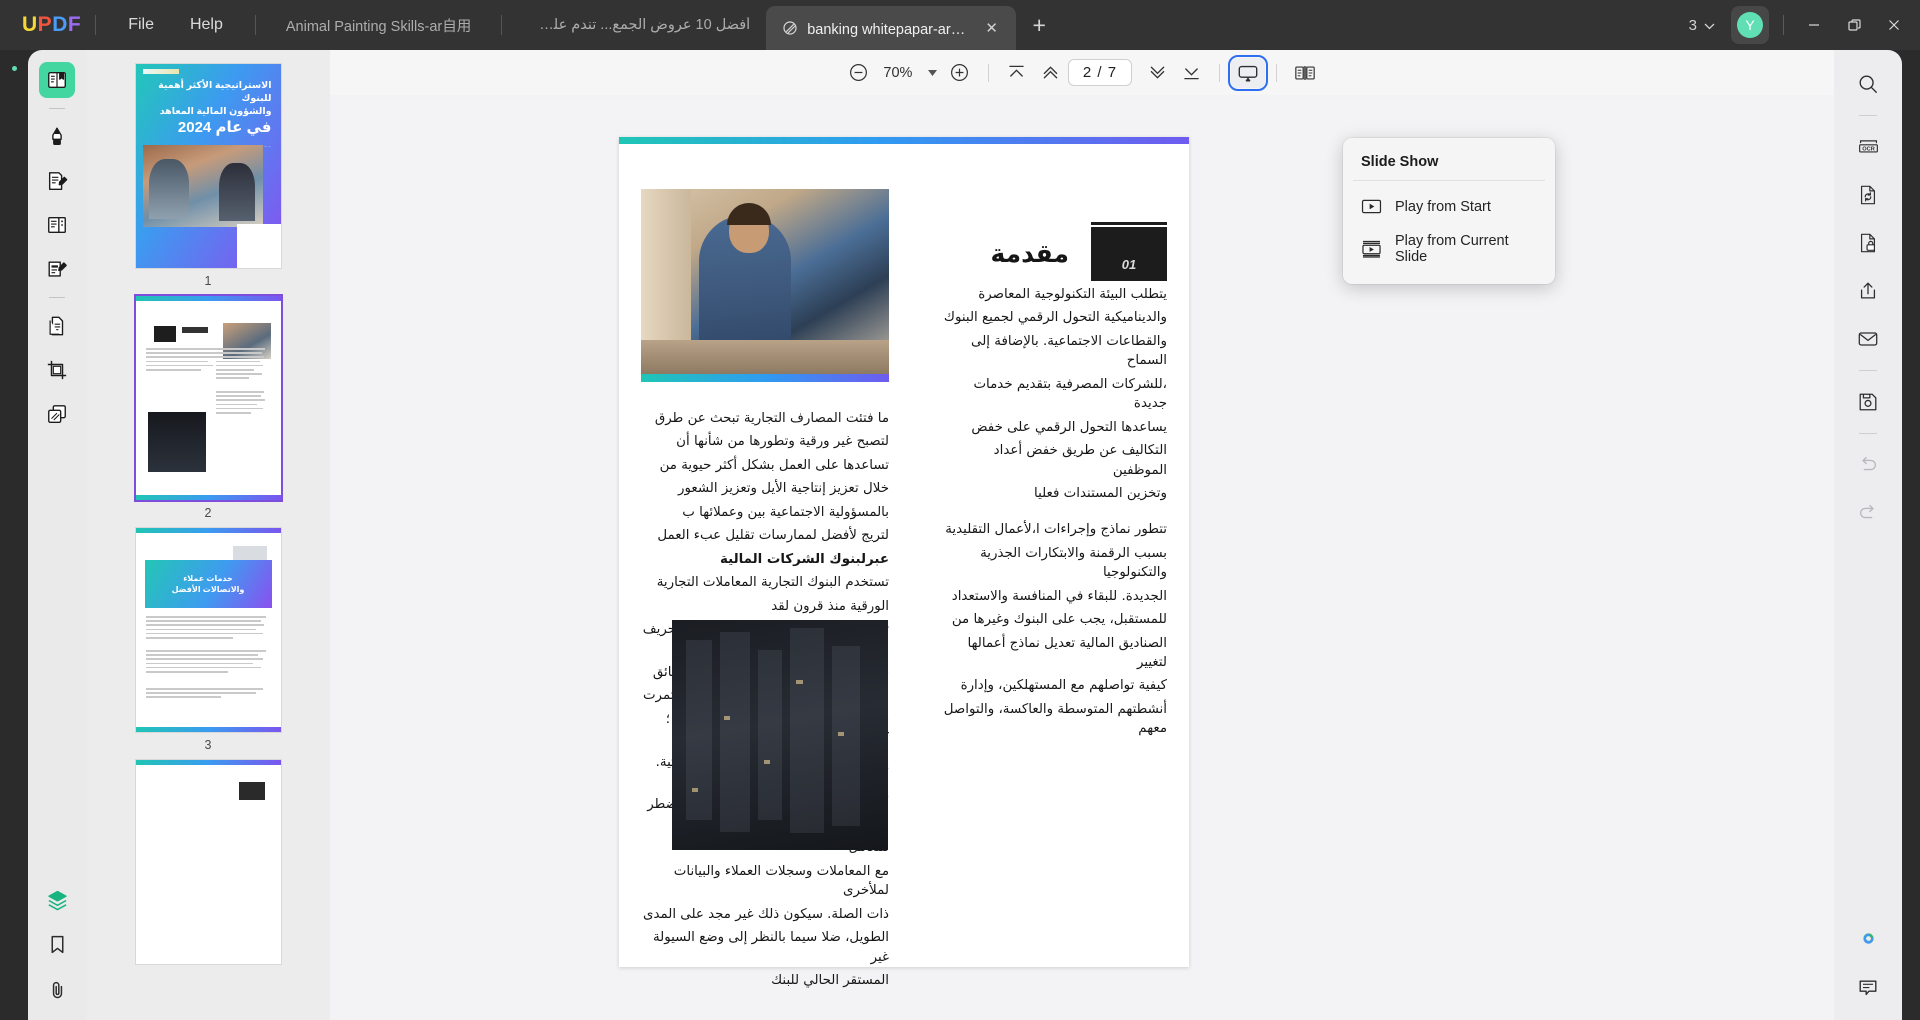 This screenshot has height=1020, width=1920. Describe the element at coordinates (1080, 460) in the screenshot. I see `paragraph-line: التكاليف عن طريق خفض أعداد الموظفين` at that location.